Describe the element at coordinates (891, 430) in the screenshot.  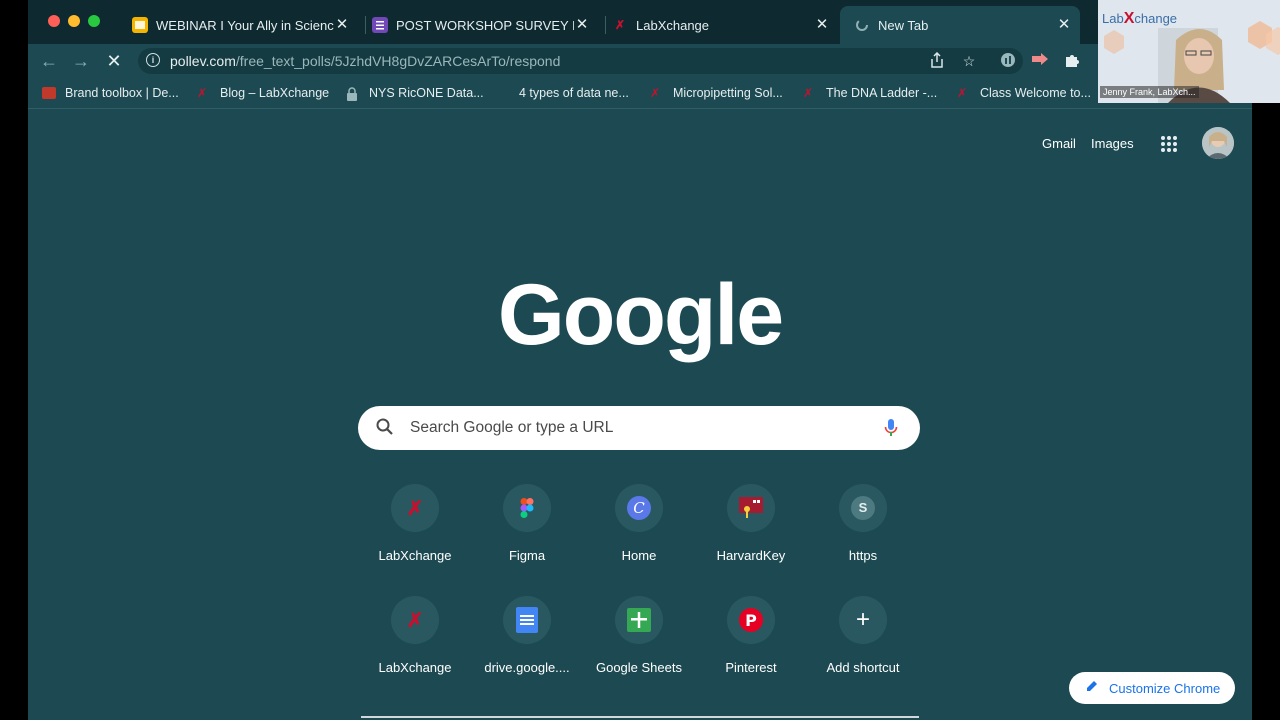
I see `microphone-icon` at that location.